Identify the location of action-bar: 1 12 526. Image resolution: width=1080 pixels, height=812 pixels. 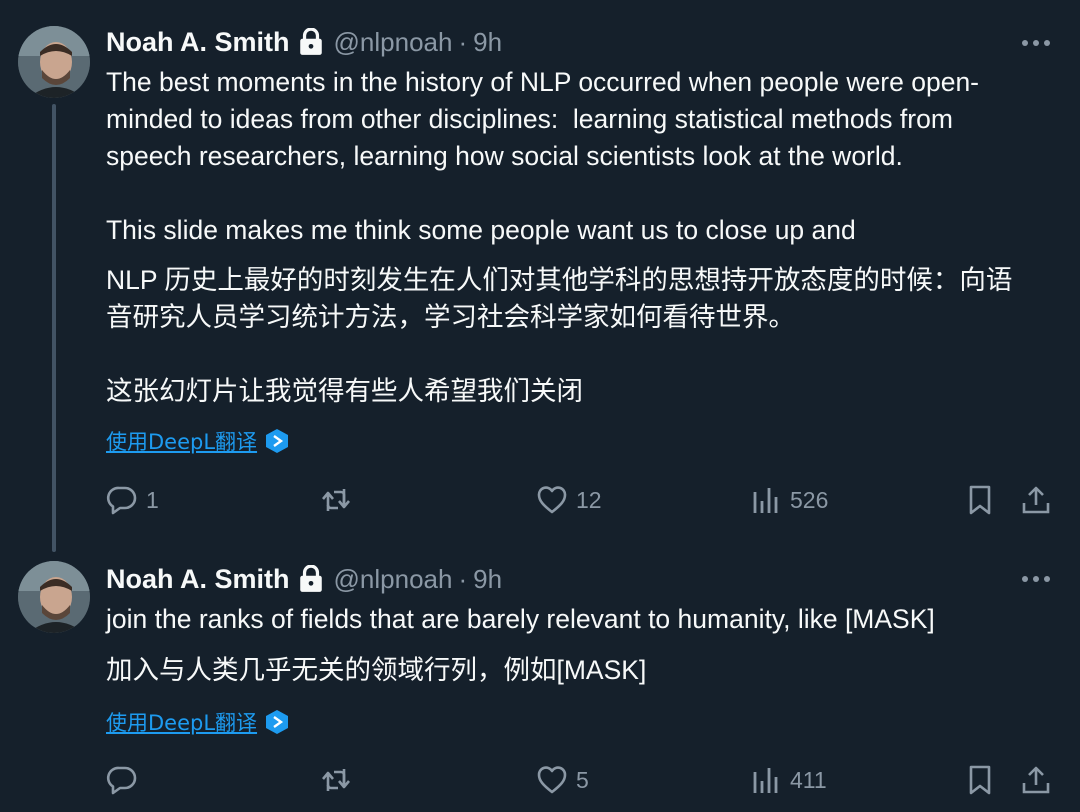
(540, 500).